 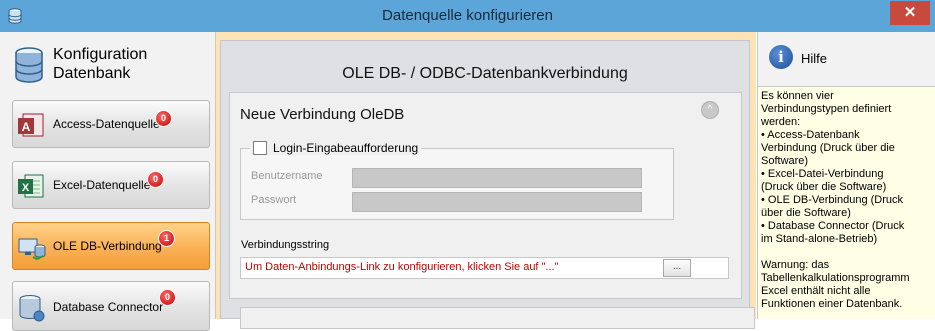 I want to click on database-icon, so click(x=29, y=65).